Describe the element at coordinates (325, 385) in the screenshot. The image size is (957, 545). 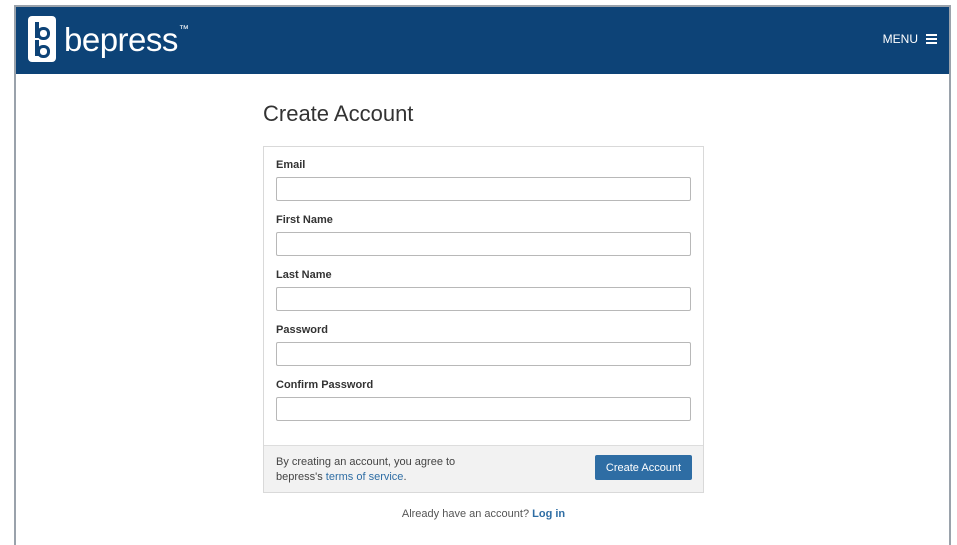
I see `confirm-password-label: Confirm Password` at that location.